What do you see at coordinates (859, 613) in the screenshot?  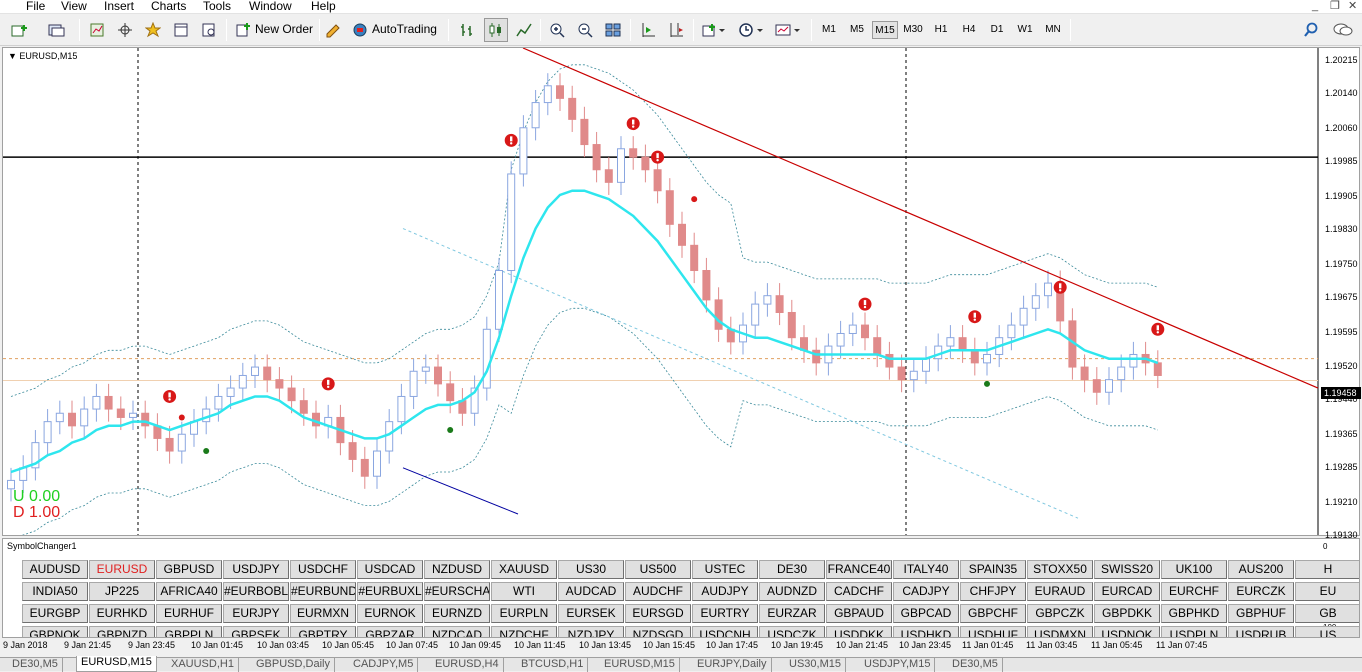 I see `symbol-button-gbpaud: GBPAUD` at bounding box center [859, 613].